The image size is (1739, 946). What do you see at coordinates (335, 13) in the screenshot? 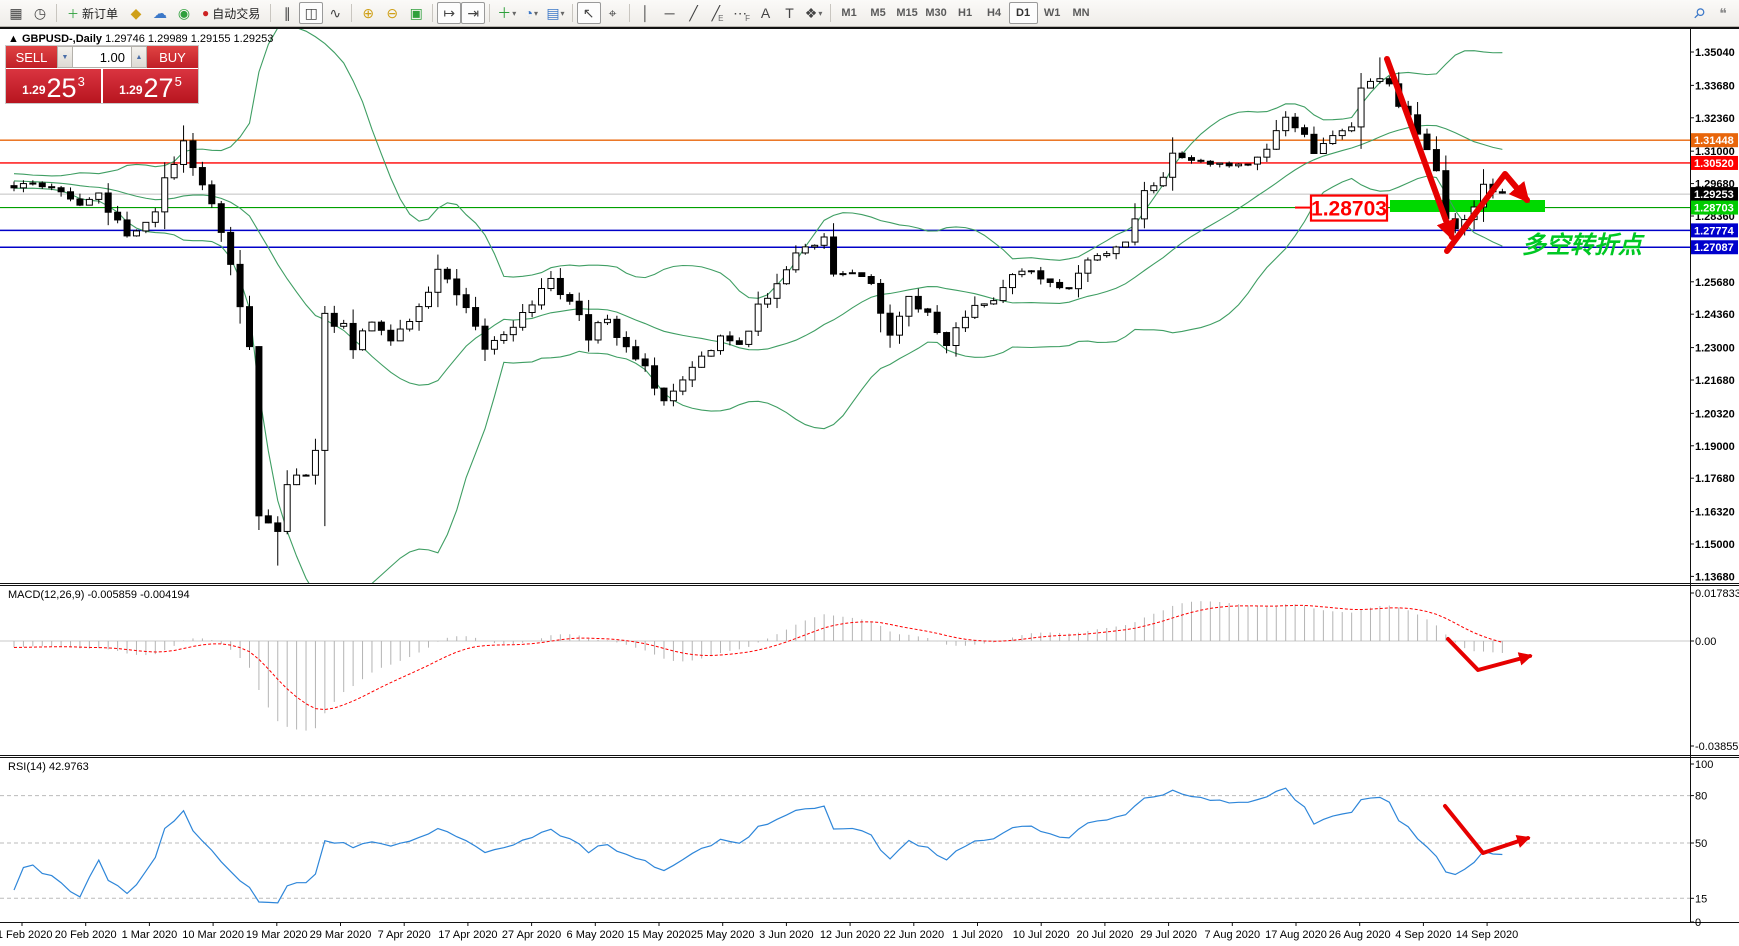
I see `line-chart-icon: ∿` at bounding box center [335, 13].